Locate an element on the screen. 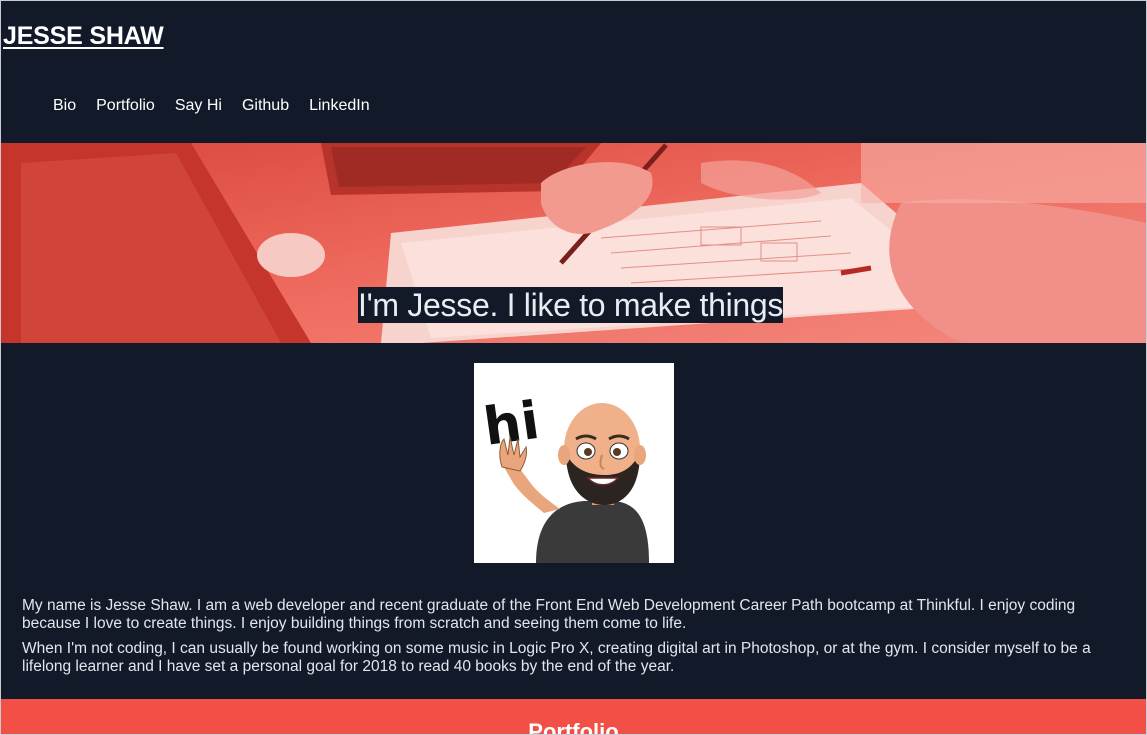 Image resolution: width=1147 pixels, height=735 pixels. nav-link-bio: Bio is located at coordinates (64, 106).